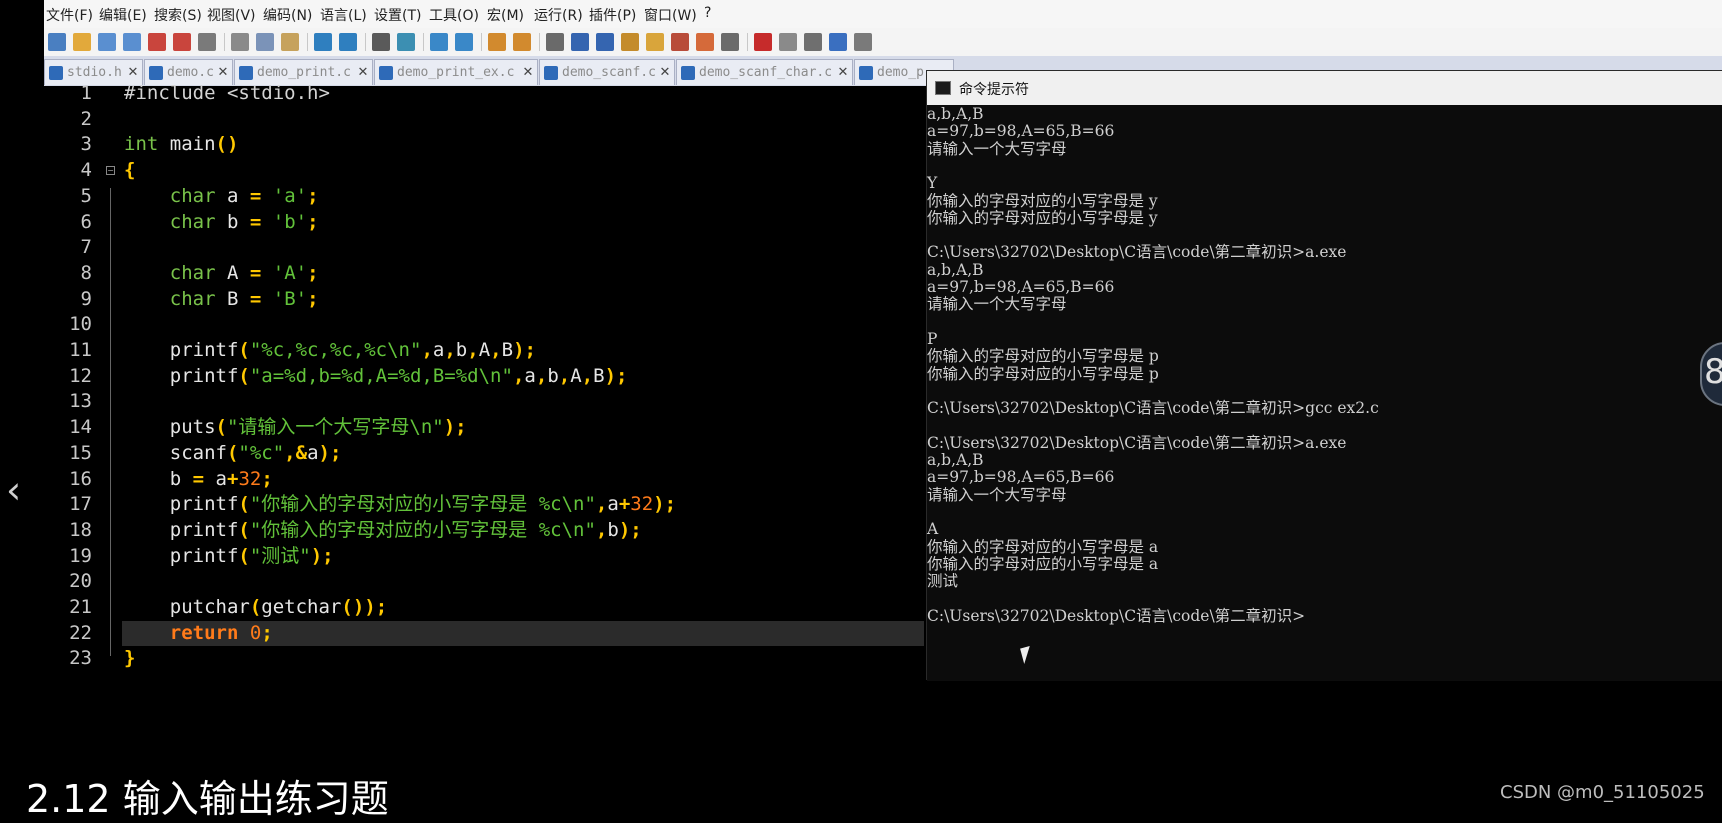 The height and width of the screenshot is (823, 1722). I want to click on menu-item-8: 宏(M), so click(505, 15).